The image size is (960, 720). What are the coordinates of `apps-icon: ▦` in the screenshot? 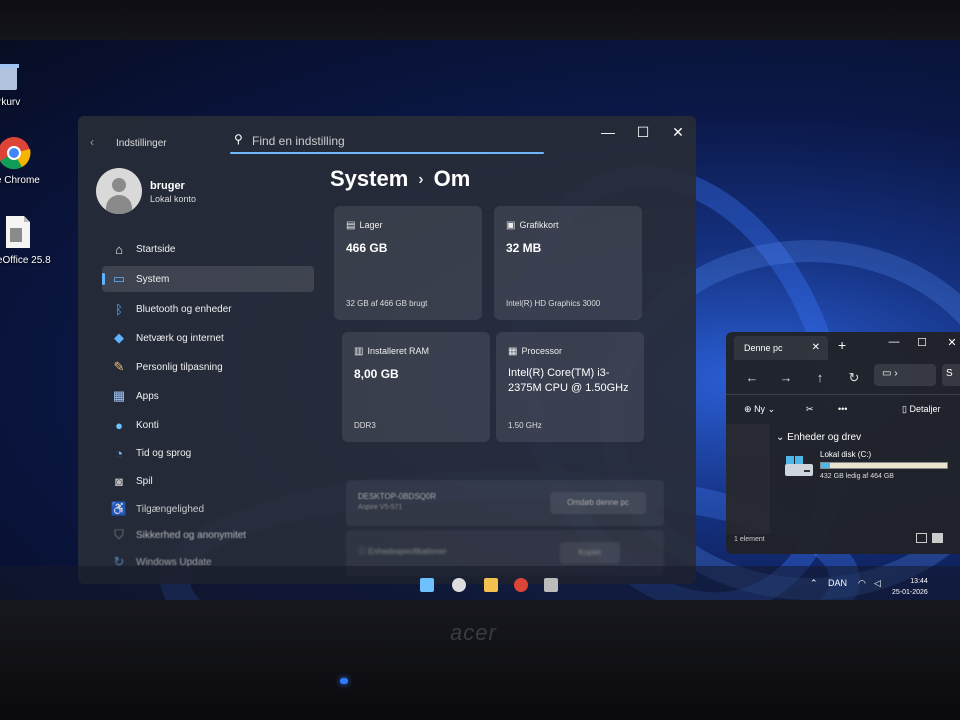 It's located at (119, 395).